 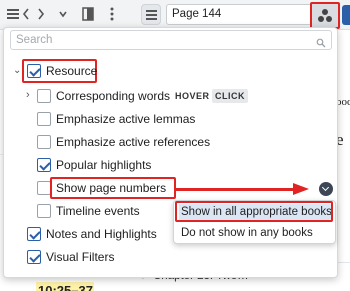 What do you see at coordinates (28, 95) in the screenshot?
I see `chevron-right-icon: ›` at bounding box center [28, 95].